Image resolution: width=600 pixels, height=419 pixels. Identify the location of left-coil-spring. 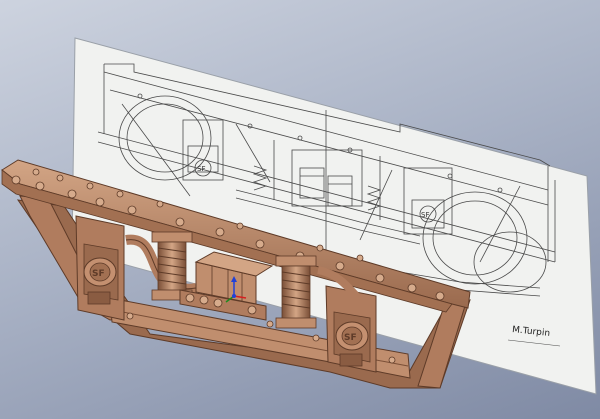
(172, 266).